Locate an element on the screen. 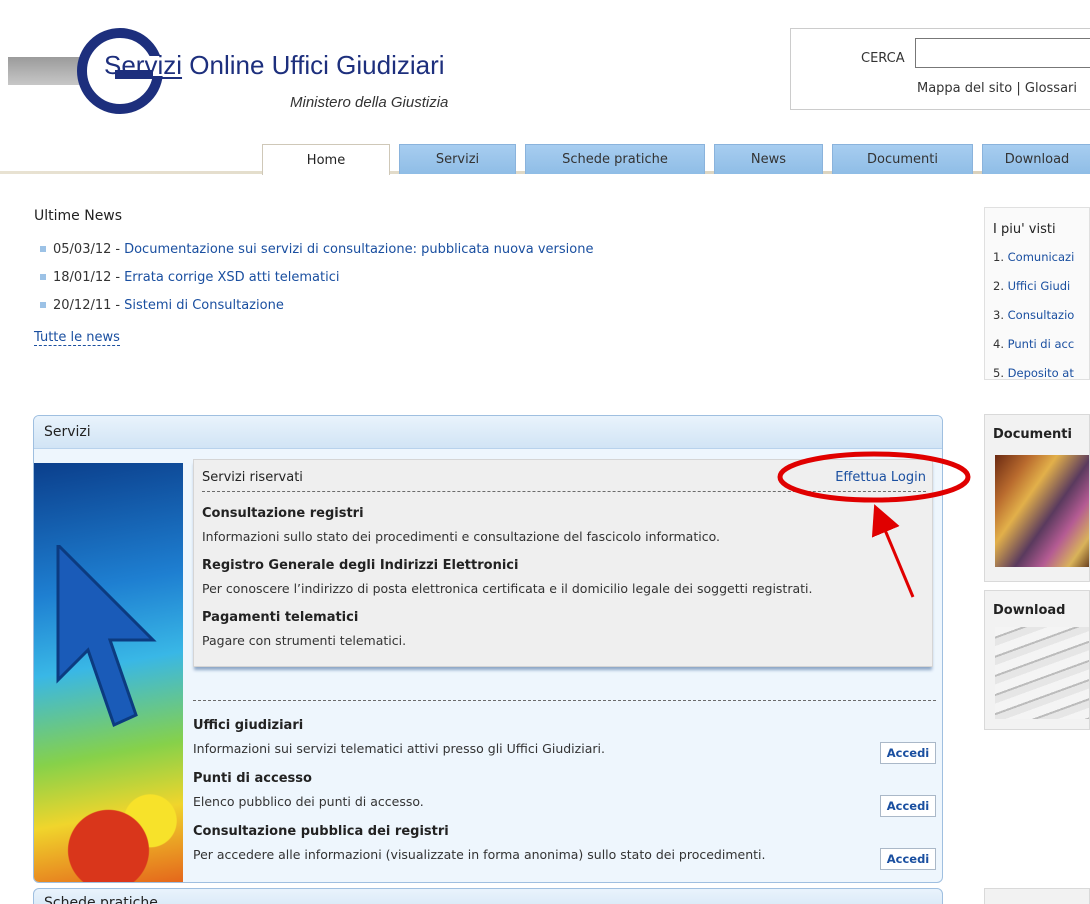 The height and width of the screenshot is (904, 1090). tab-home: Home is located at coordinates (326, 159).